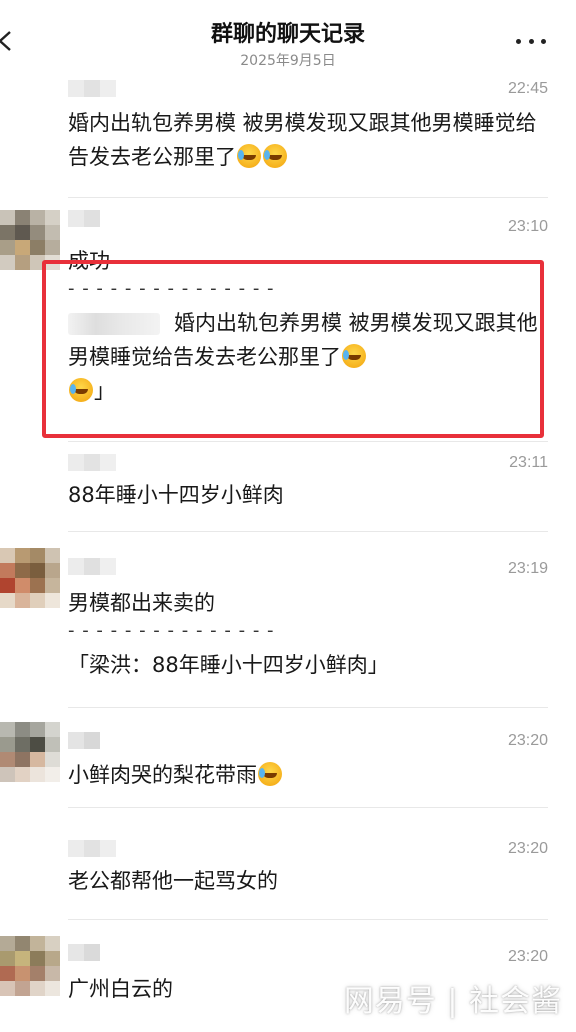 The width and height of the screenshot is (576, 1032). Describe the element at coordinates (288, 487) in the screenshot. I see `message-item: 23:11 88年睡小十四岁小鲜肉` at that location.